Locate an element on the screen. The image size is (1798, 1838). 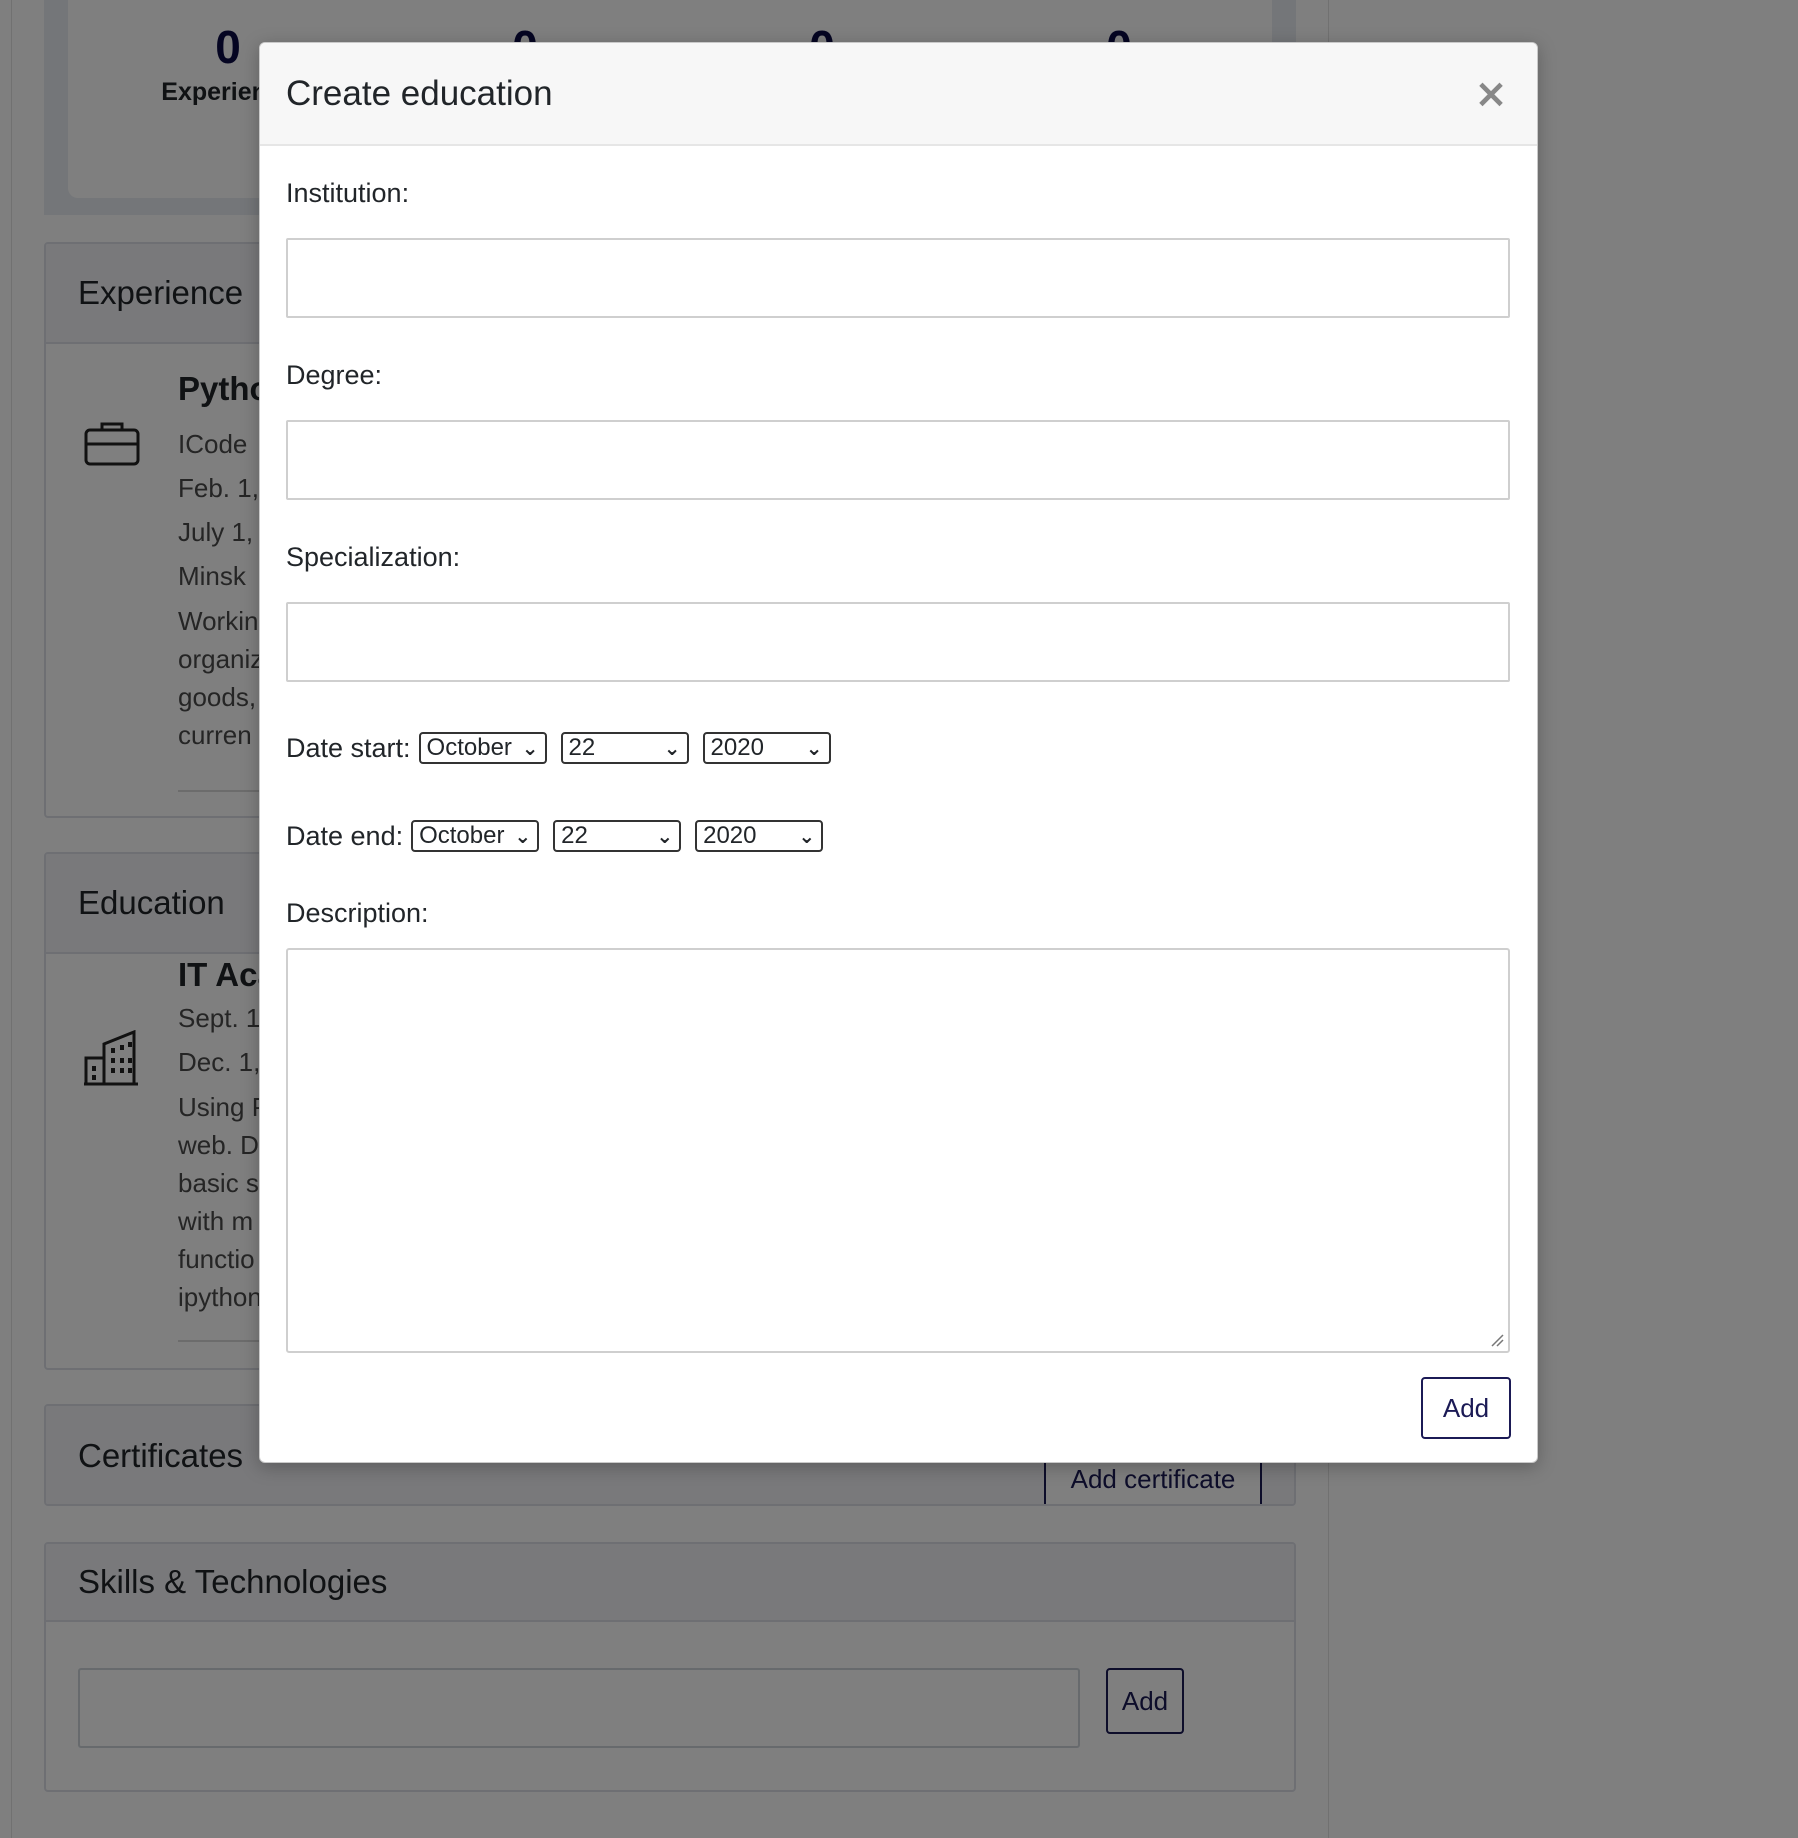
modal-title: Create education is located at coordinates (419, 93).